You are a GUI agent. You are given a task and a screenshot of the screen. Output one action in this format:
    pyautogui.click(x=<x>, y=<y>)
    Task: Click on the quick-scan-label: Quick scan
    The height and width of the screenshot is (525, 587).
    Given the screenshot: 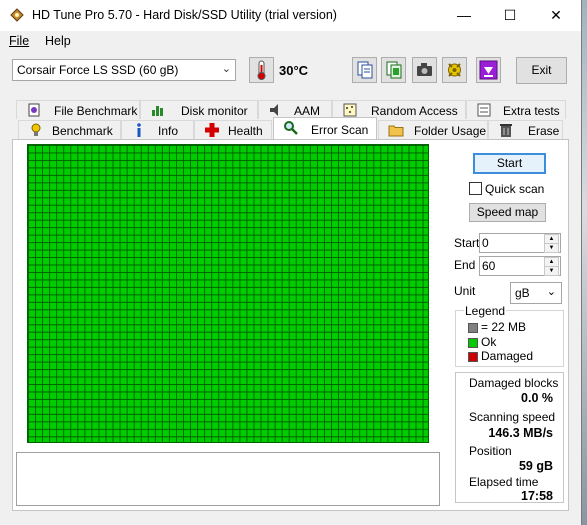 What is the action you would take?
    pyautogui.click(x=515, y=189)
    